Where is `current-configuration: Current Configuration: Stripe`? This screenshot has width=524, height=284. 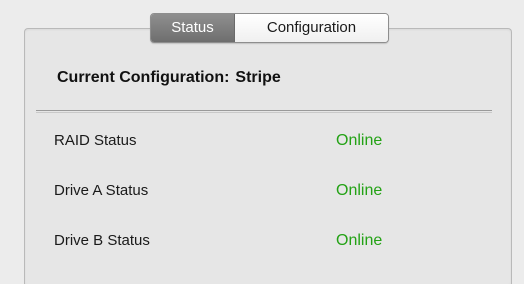
current-configuration: Current Configuration: Stripe is located at coordinates (169, 78).